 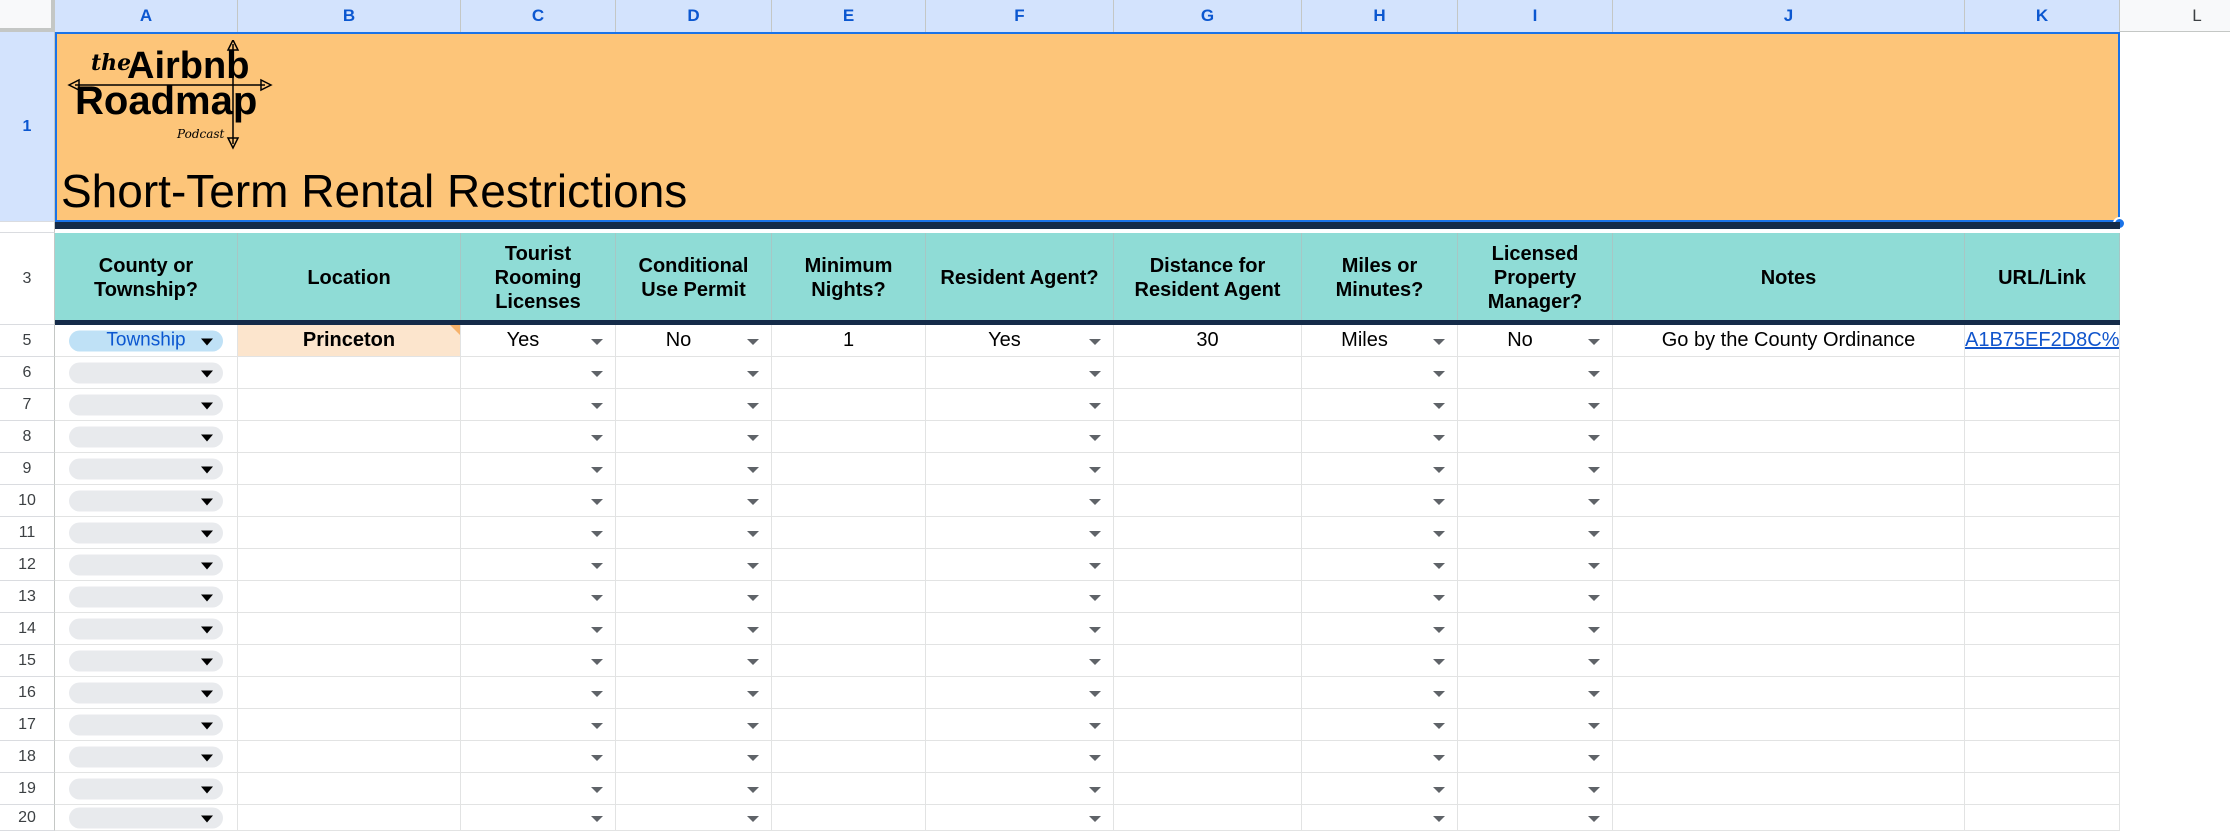 What do you see at coordinates (538, 341) in the screenshot?
I see `cell-tourist-license: Yes` at bounding box center [538, 341].